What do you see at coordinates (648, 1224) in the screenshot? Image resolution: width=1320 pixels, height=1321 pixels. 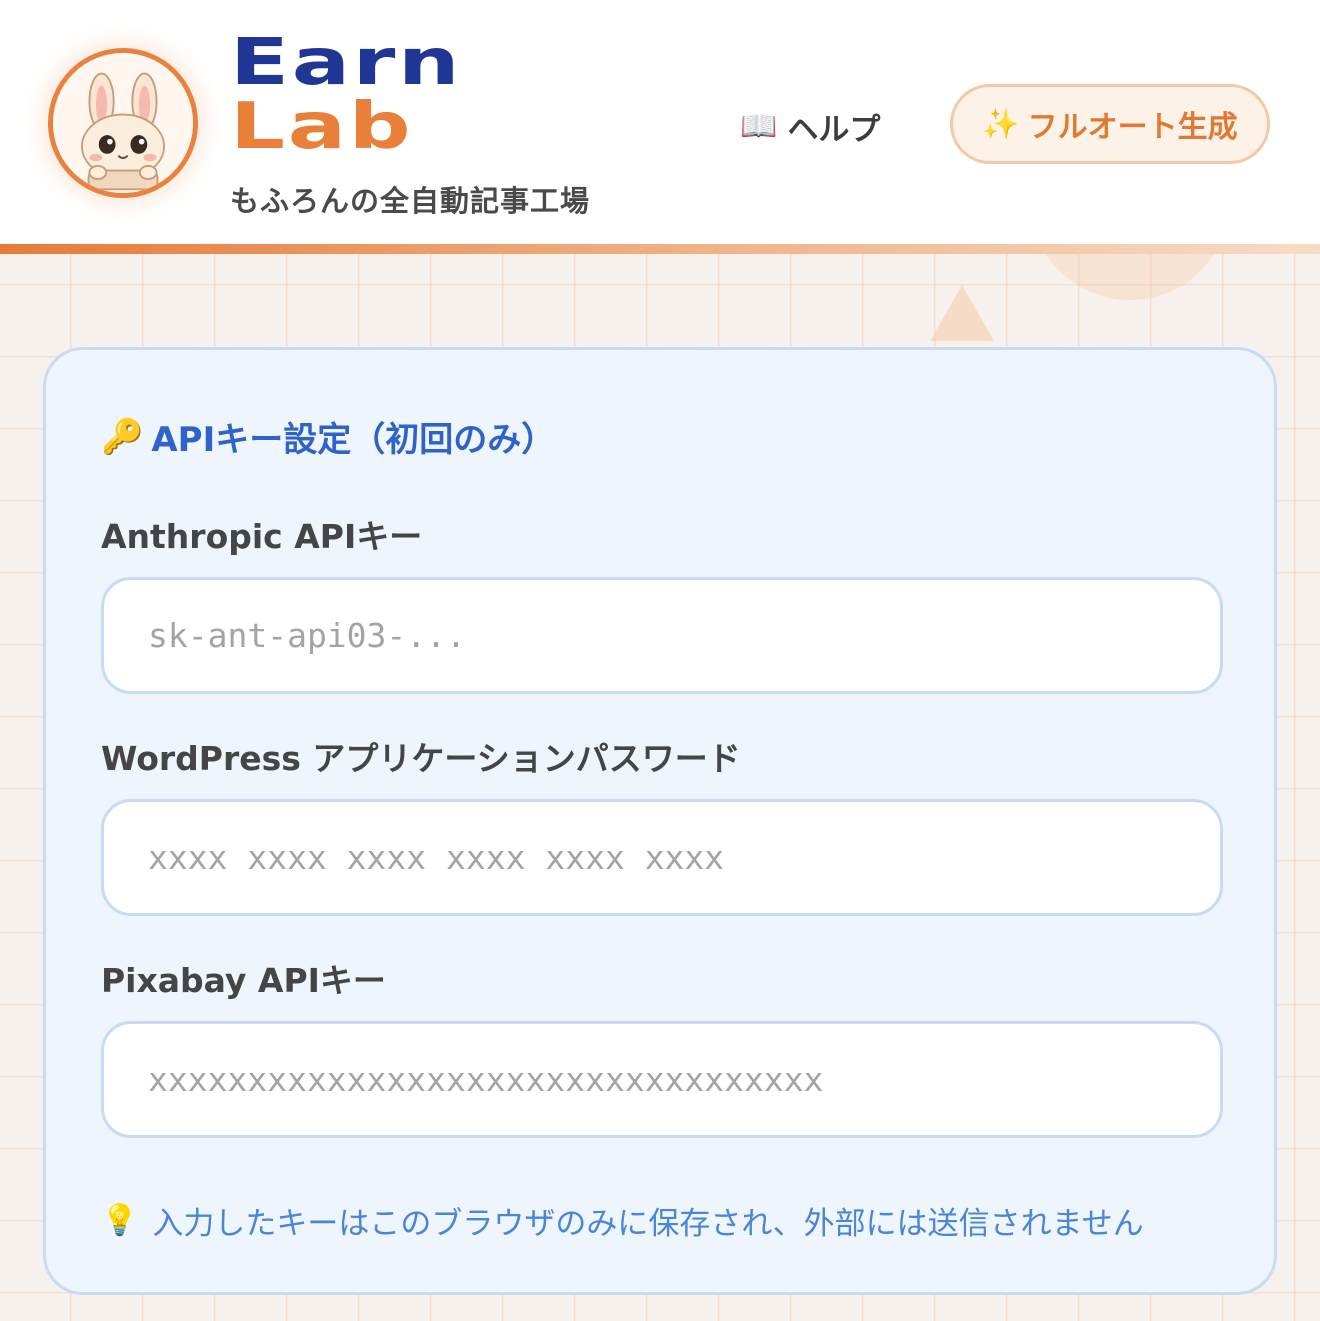 I see `privacy-note-text: 入力したキーはこのブラウザのみに保存され、外部には送信されません` at bounding box center [648, 1224].